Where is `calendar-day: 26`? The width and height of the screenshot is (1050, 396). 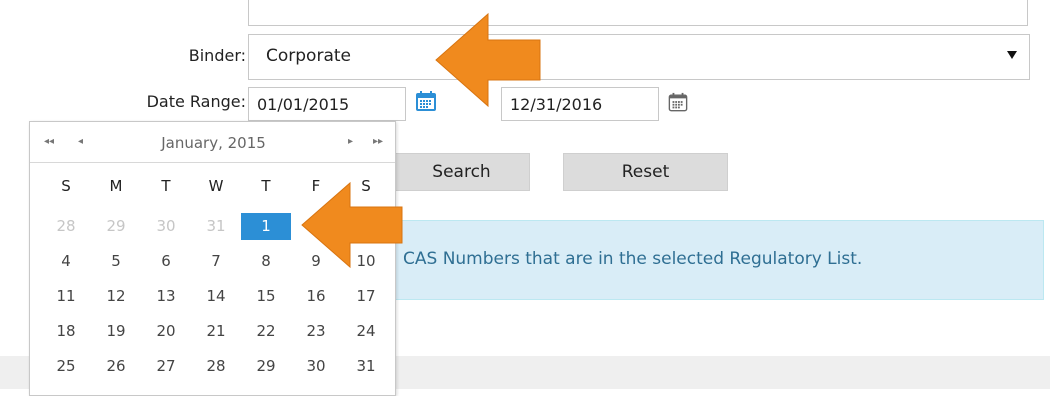
calendar-day: 26 is located at coordinates (116, 366).